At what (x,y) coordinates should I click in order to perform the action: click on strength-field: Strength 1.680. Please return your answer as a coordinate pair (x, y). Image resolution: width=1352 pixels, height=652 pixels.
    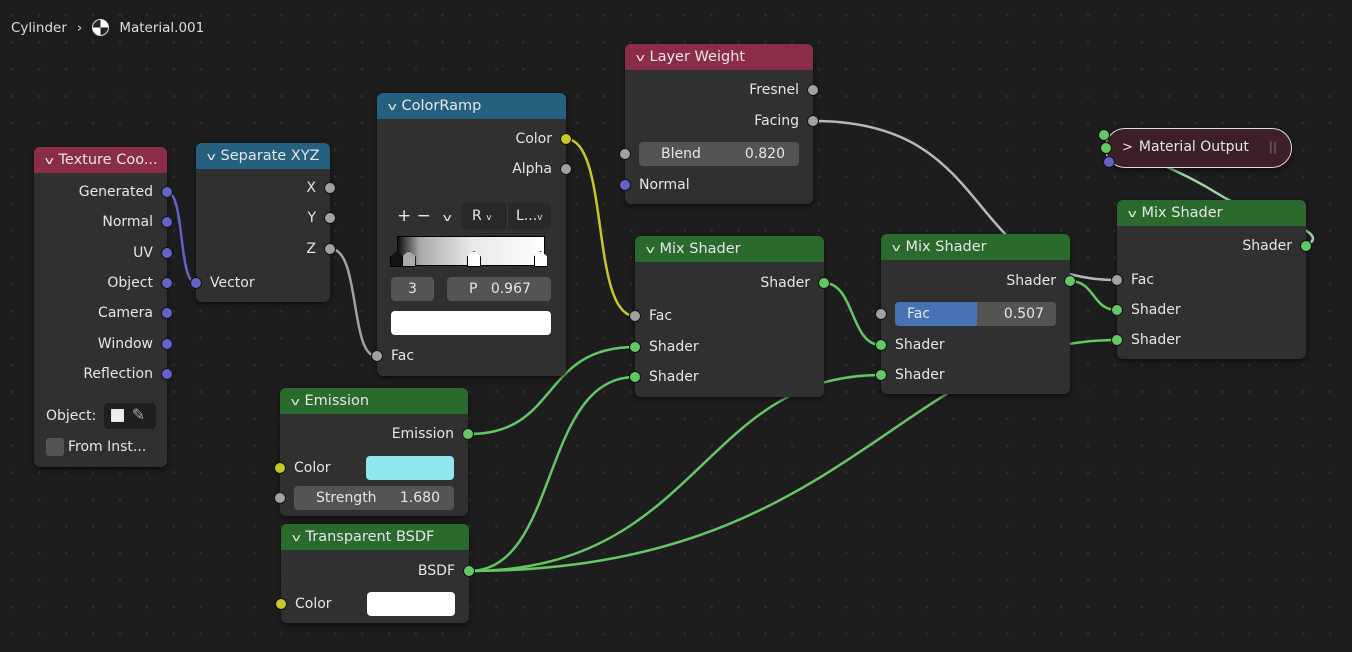
    Looking at the image, I should click on (374, 498).